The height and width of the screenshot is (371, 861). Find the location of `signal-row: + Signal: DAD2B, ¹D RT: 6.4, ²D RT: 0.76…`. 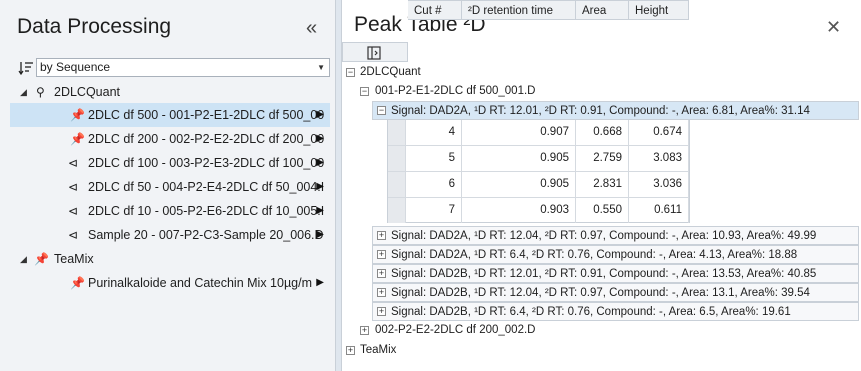

signal-row: + Signal: DAD2B, ¹D RT: 6.4, ²D RT: 0.76… is located at coordinates (615, 311).